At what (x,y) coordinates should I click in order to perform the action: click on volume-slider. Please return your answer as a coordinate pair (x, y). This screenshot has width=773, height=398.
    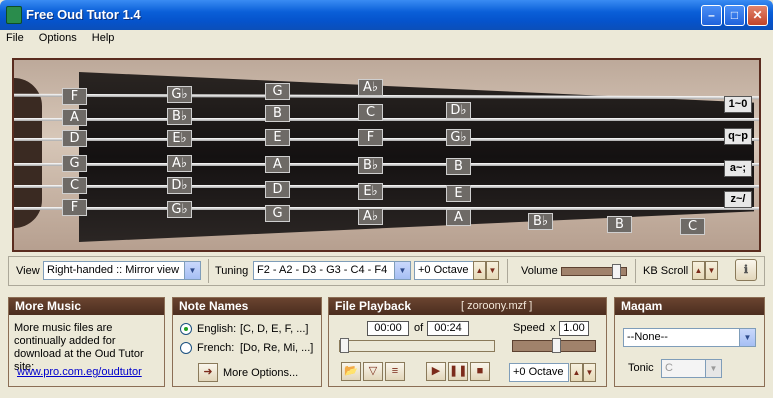
    Looking at the image, I should click on (594, 271).